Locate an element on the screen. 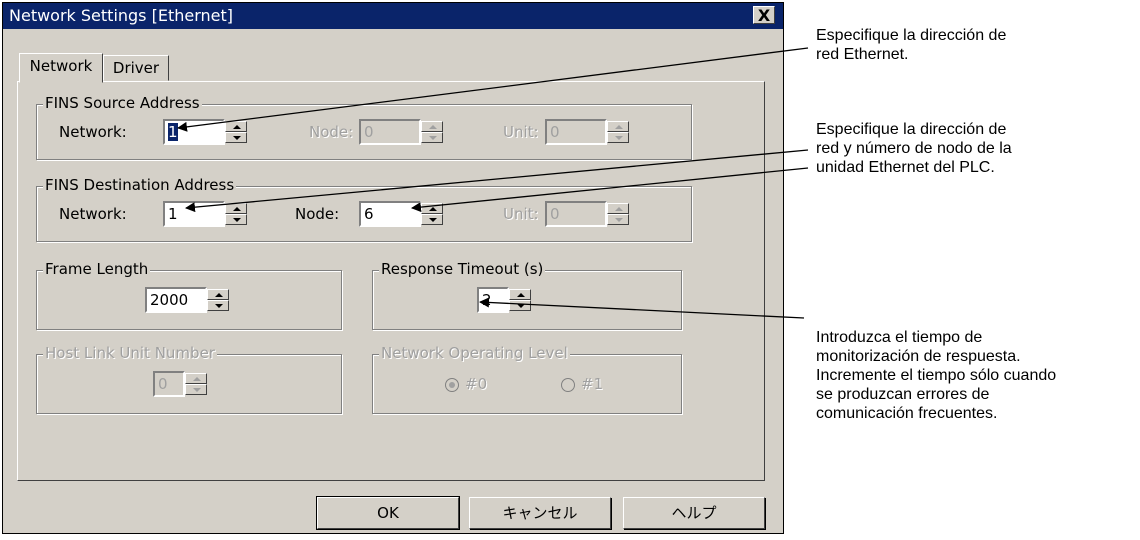 The width and height of the screenshot is (1140, 540). tab-network-label: Network is located at coordinates (61, 66).